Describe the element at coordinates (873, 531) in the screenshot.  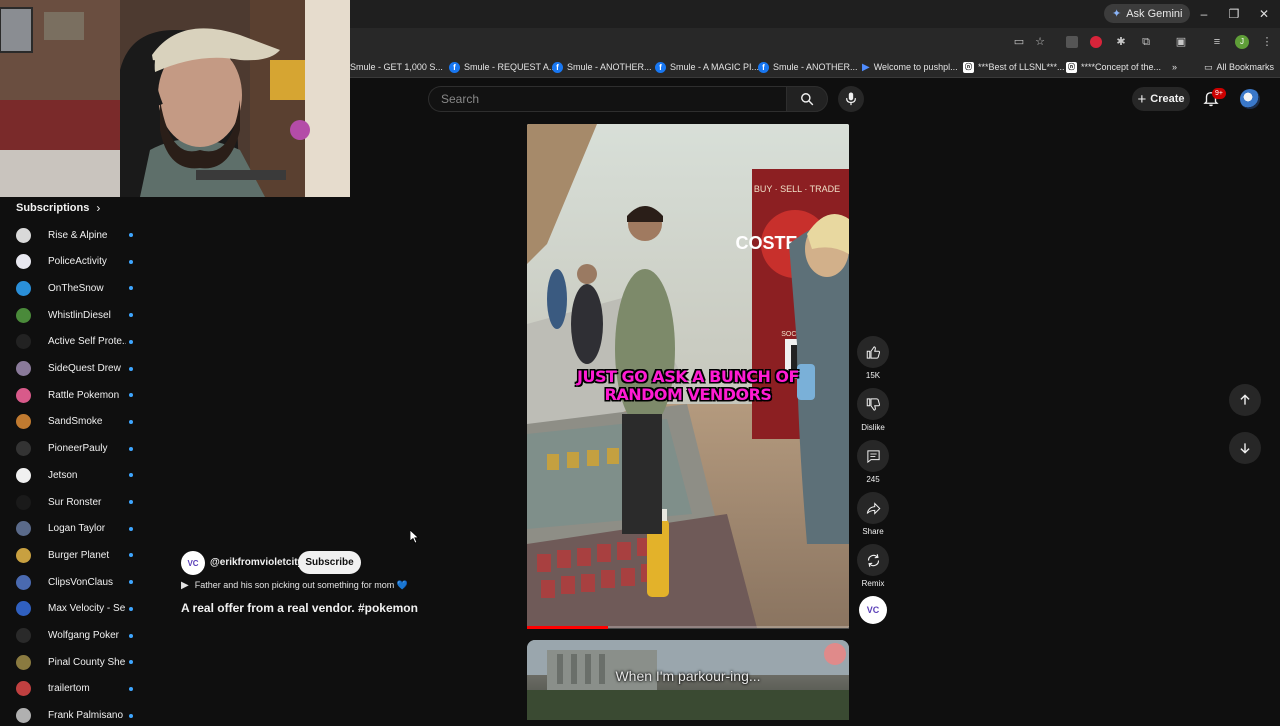
I see `share-label: Share` at that location.